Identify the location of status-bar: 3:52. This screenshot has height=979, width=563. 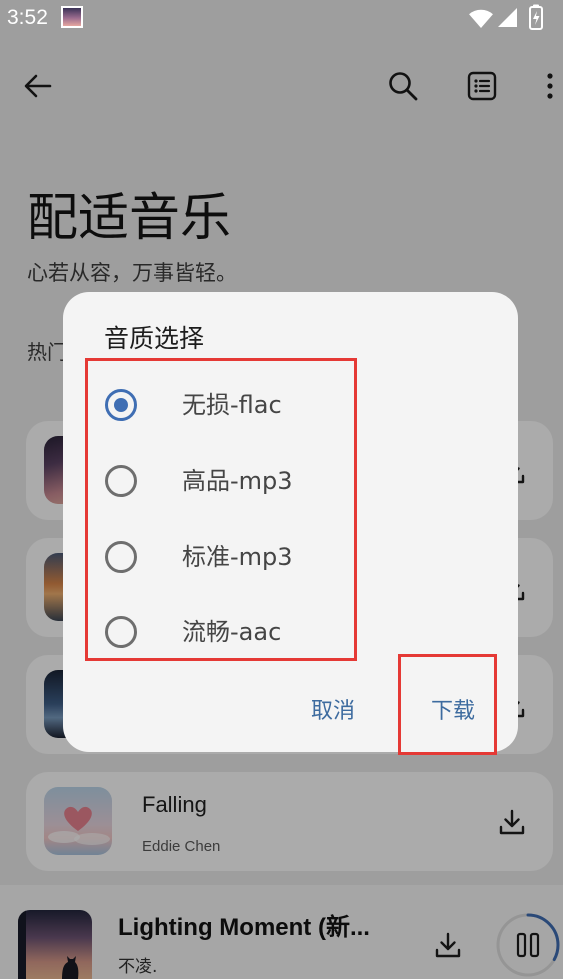
(281, 18).